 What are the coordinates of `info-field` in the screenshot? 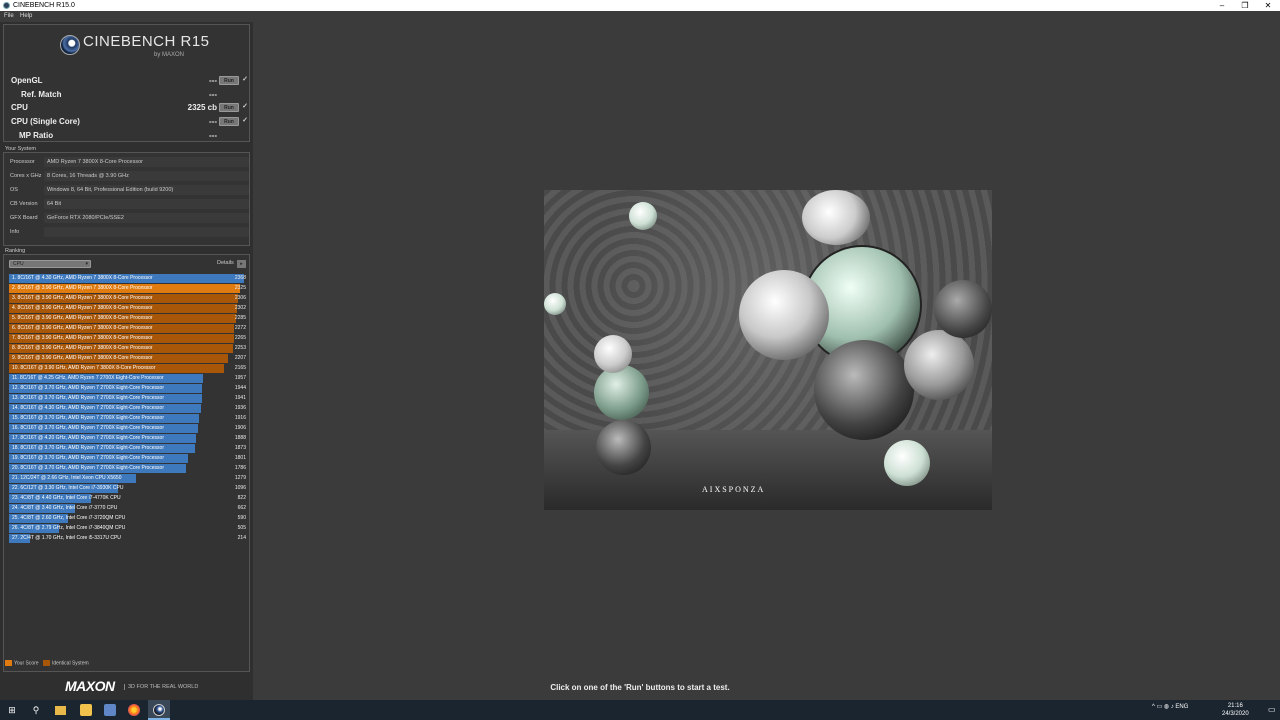 It's located at (146, 232).